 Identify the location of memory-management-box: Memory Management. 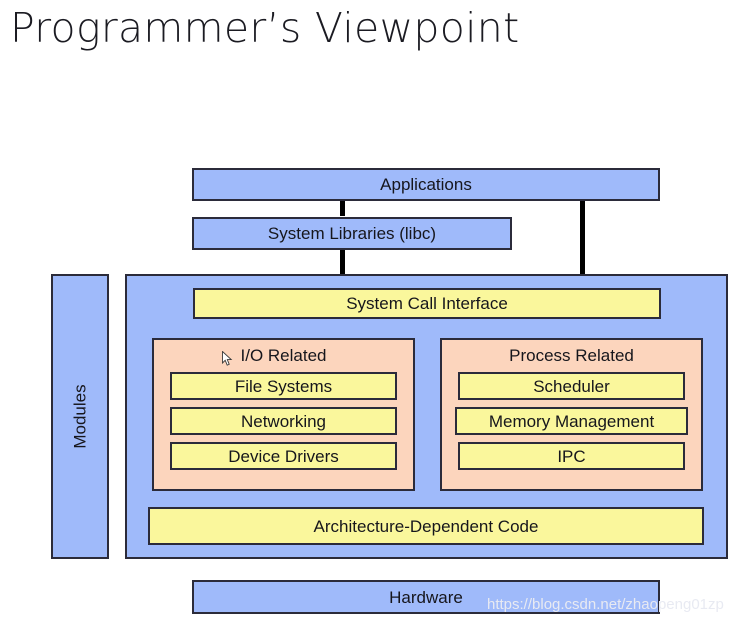
(571, 421).